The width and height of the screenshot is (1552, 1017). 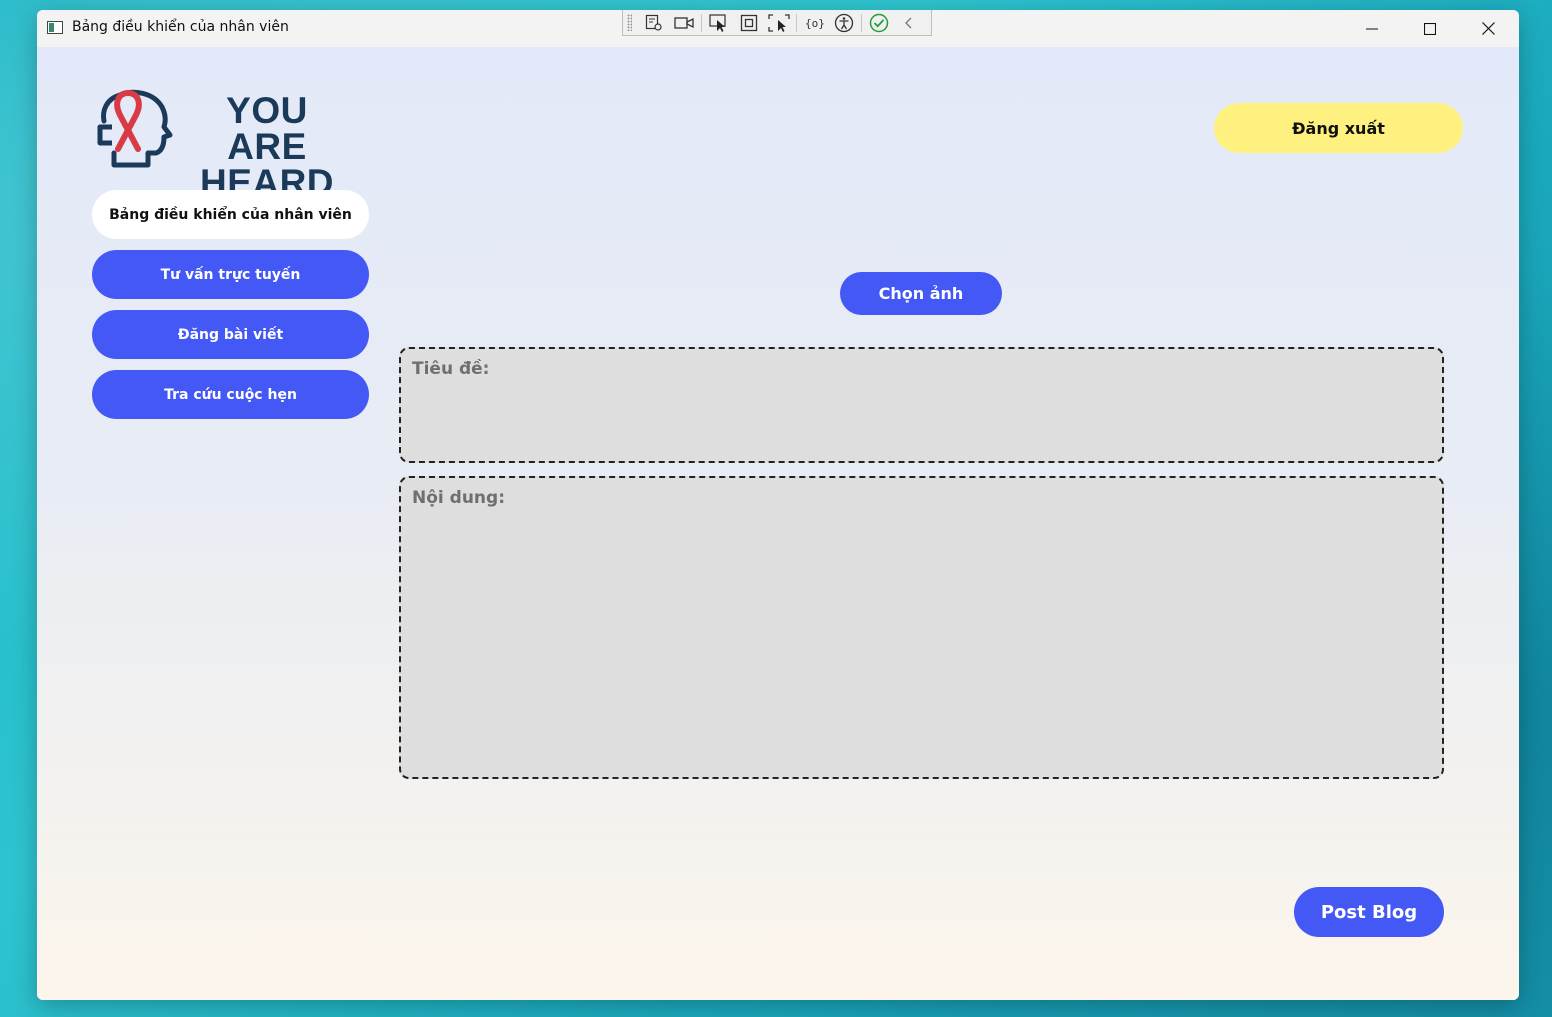 I want to click on title-bar: Bảng điều khiển của nhân viên {o}, so click(x=778, y=28).